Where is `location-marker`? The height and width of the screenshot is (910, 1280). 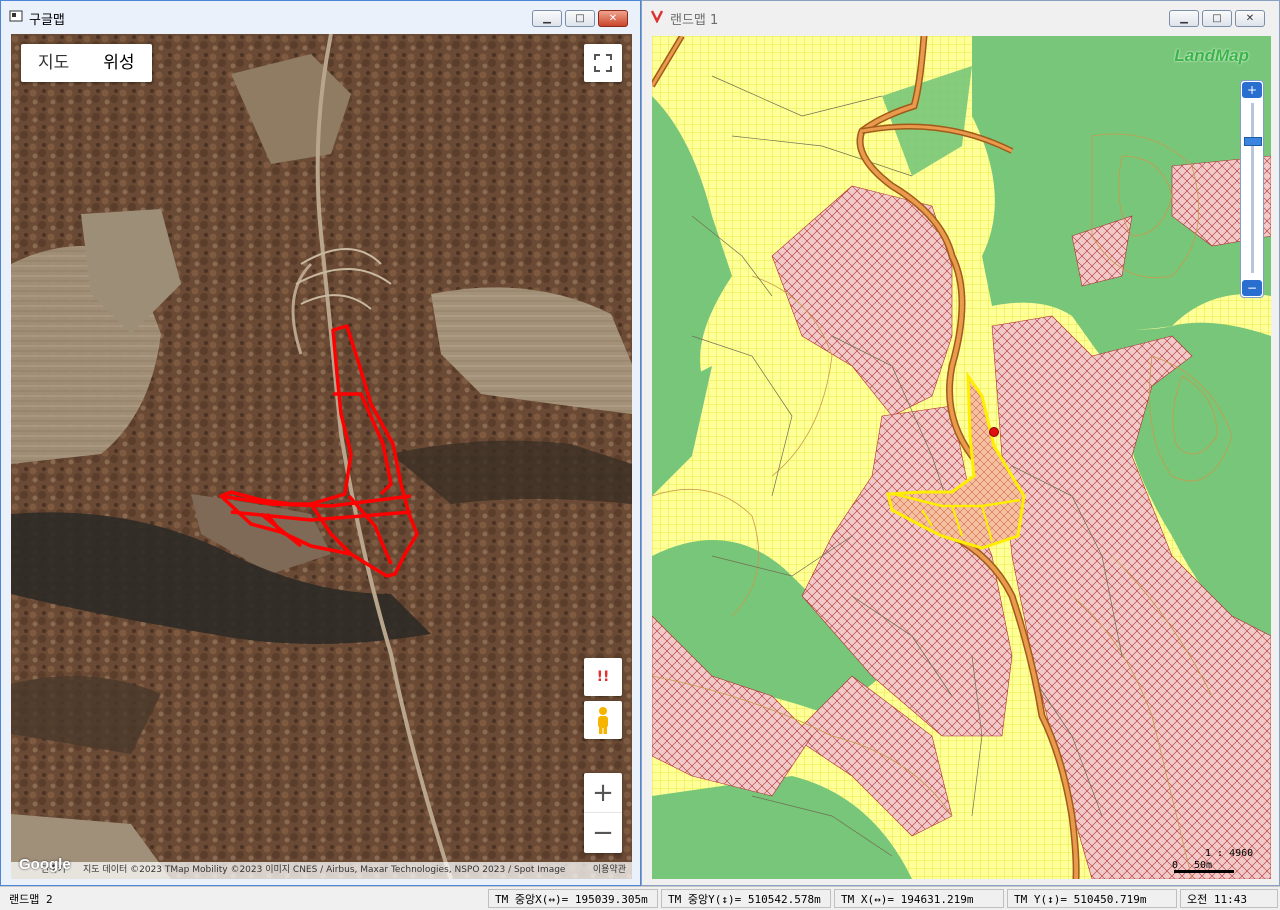
location-marker is located at coordinates (994, 432).